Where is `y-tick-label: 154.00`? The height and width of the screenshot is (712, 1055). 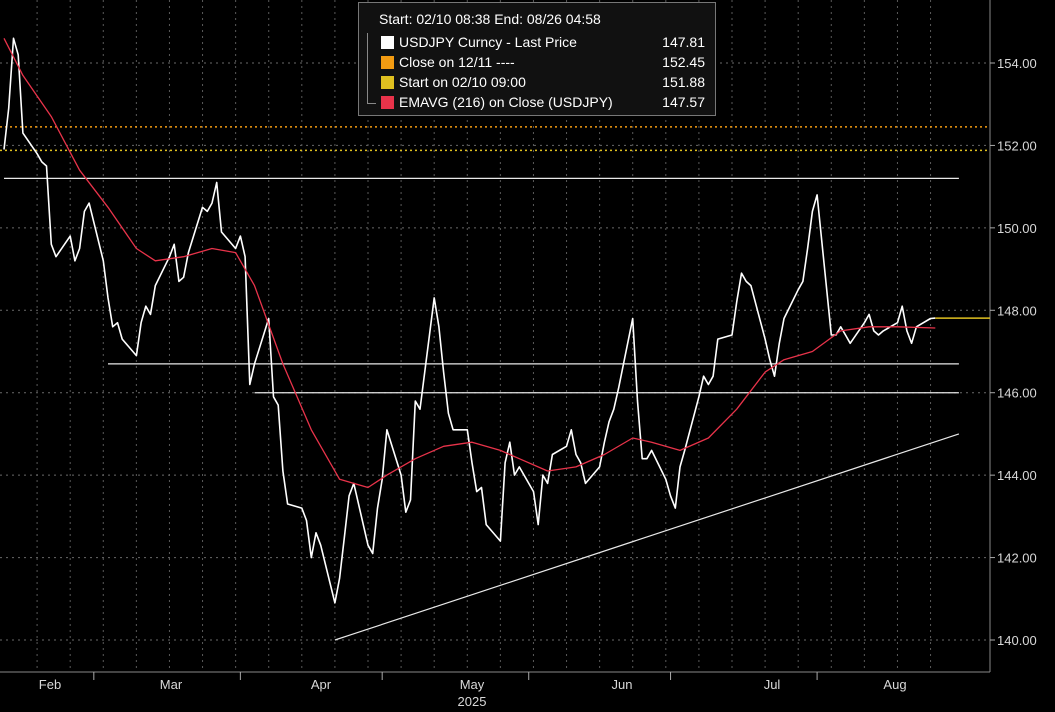 y-tick-label: 154.00 is located at coordinates (1017, 63).